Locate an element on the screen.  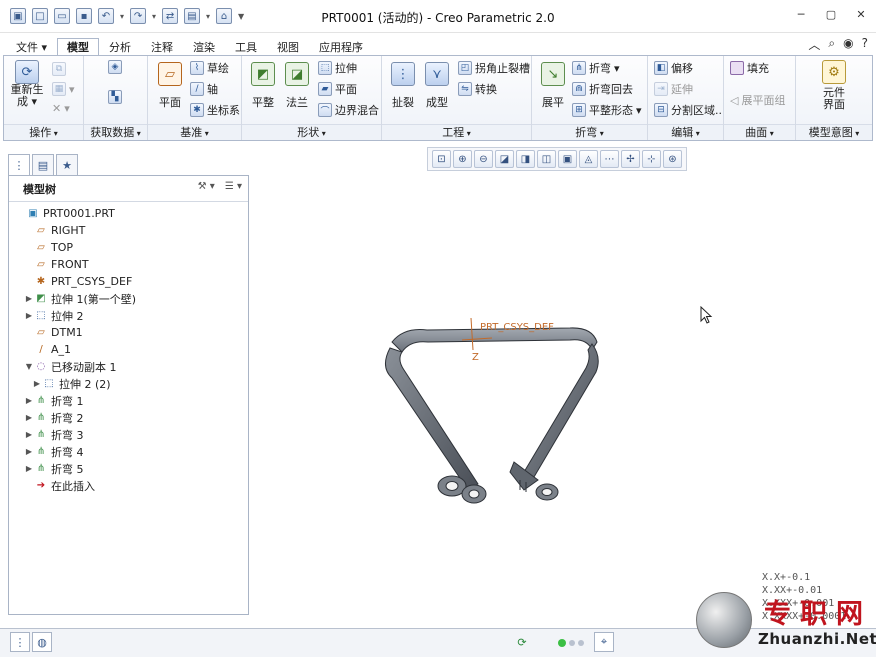
tree-item: ▱ DTM1 is located at coordinates (128, 332).